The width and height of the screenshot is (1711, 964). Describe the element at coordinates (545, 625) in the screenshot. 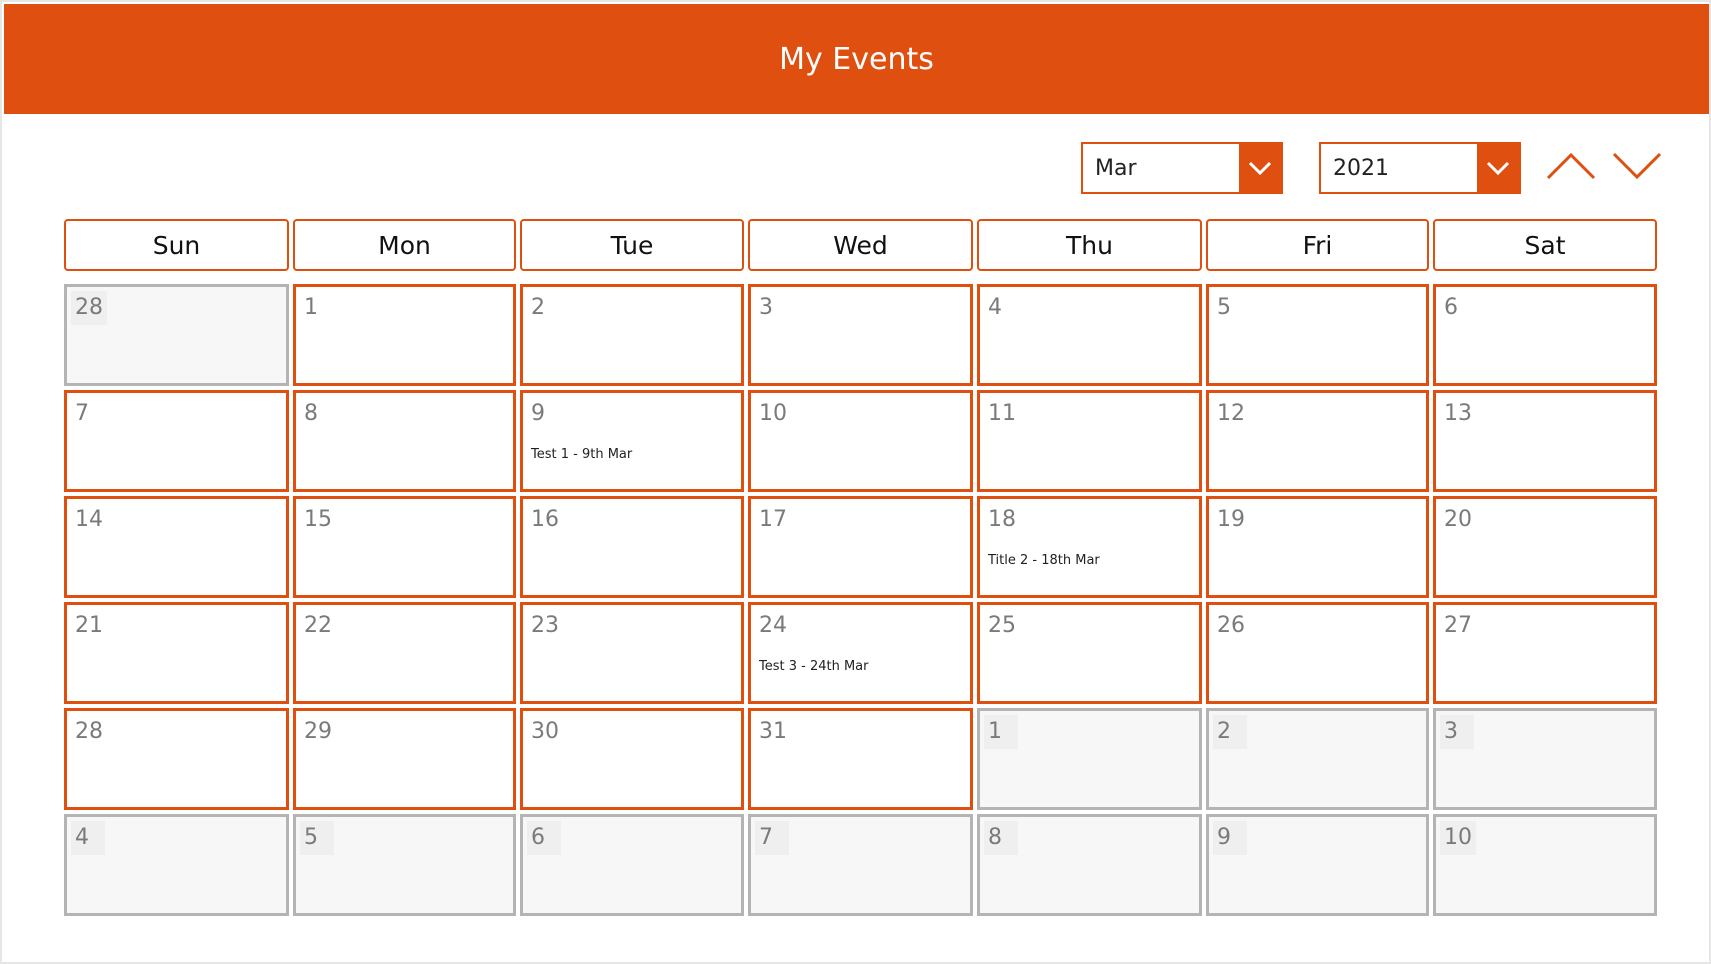

I see `day-number: 23` at that location.